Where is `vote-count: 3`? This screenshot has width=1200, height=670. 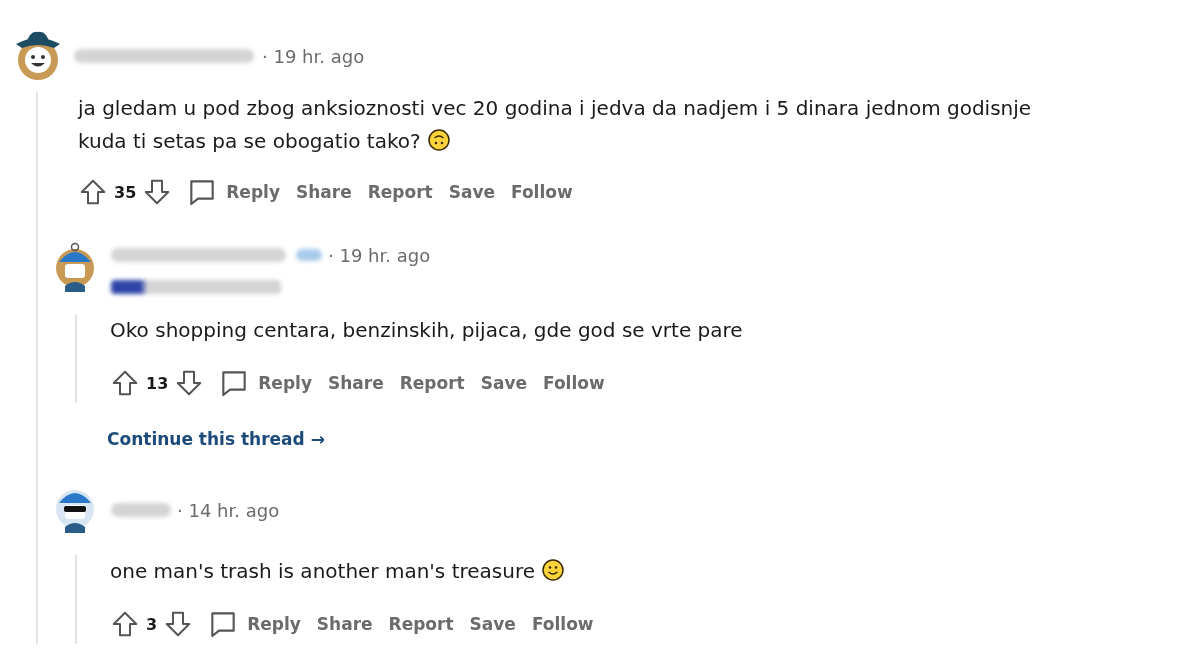
vote-count: 3 is located at coordinates (152, 624).